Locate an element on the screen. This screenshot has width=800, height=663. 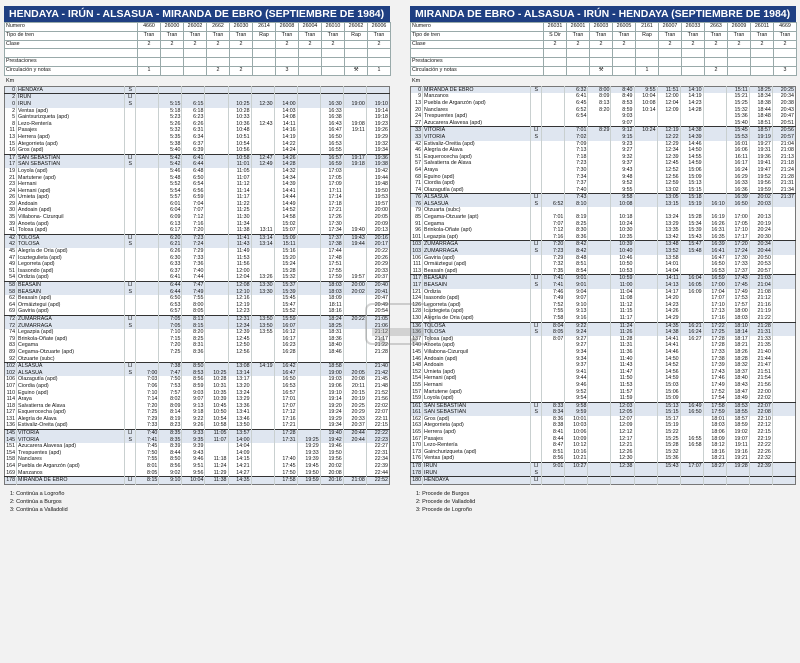
time-cell: 19:42 is located at coordinates (377, 171).